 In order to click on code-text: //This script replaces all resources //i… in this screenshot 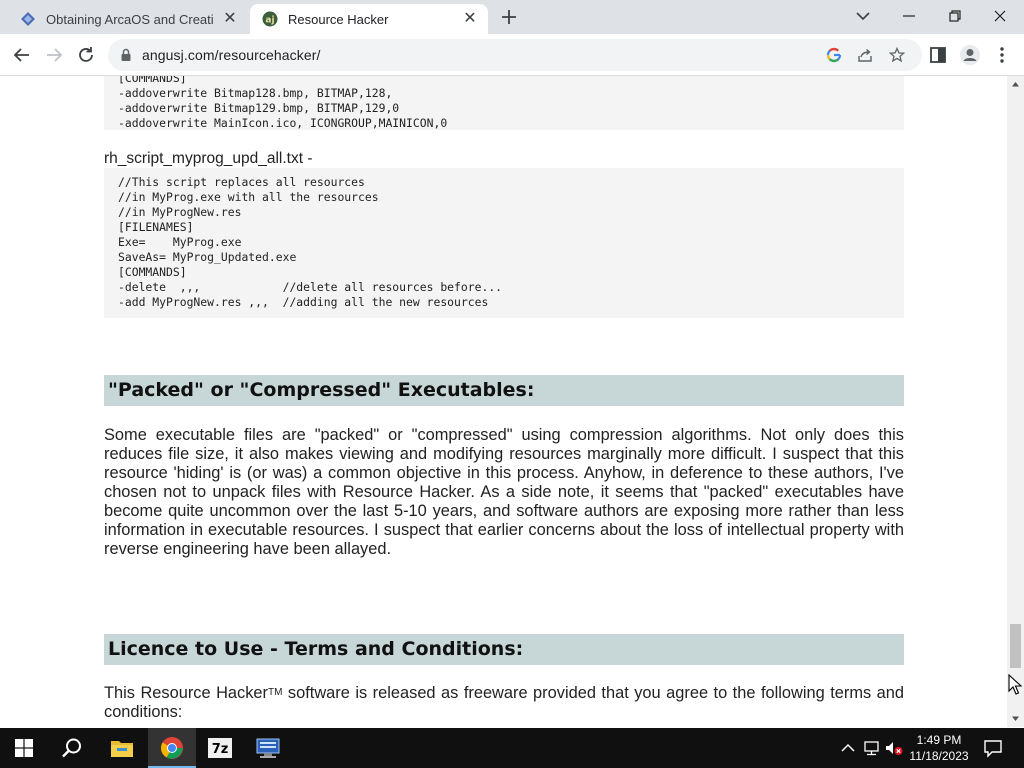, I will do `click(310, 242)`.